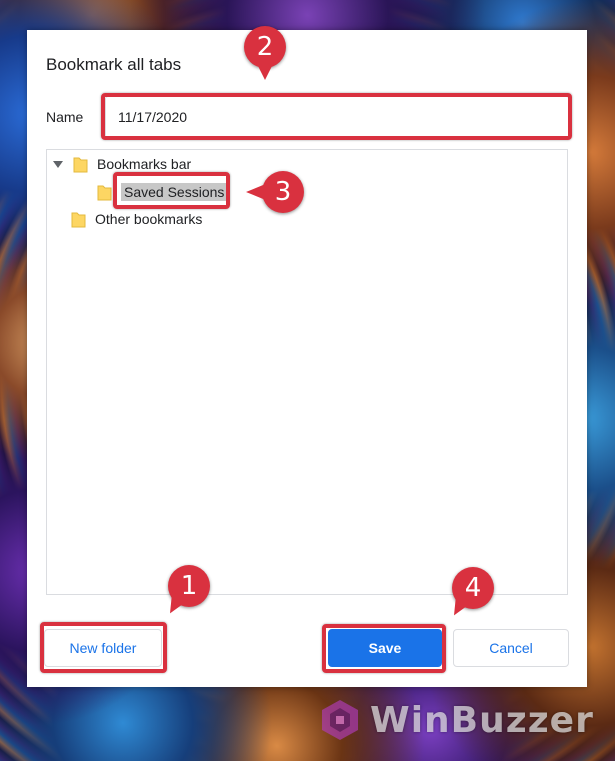  Describe the element at coordinates (65, 117) in the screenshot. I see `name-label: Name` at that location.